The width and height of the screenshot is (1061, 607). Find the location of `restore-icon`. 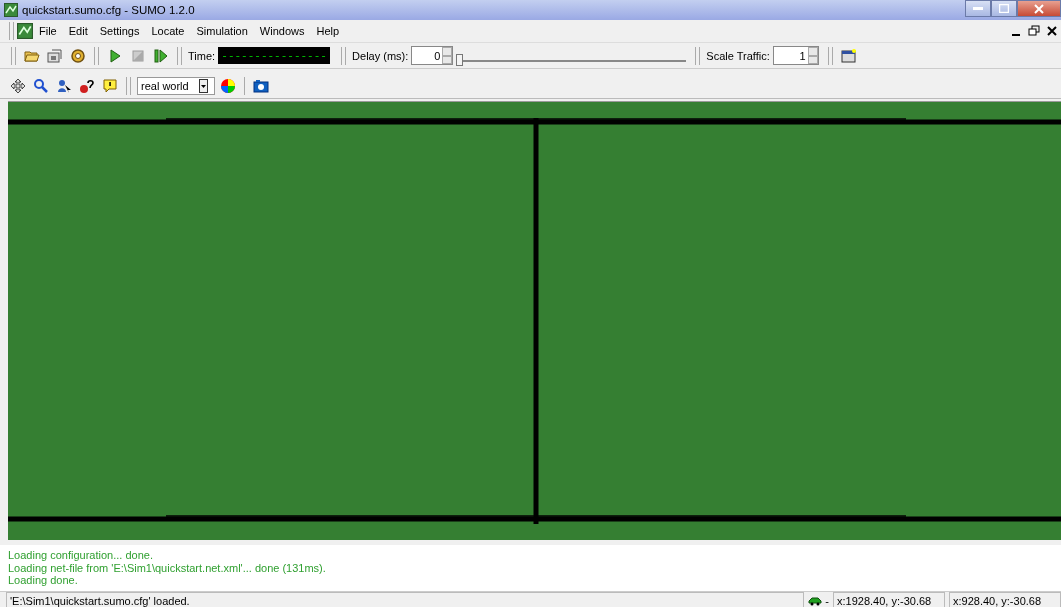

restore-icon is located at coordinates (1034, 31).